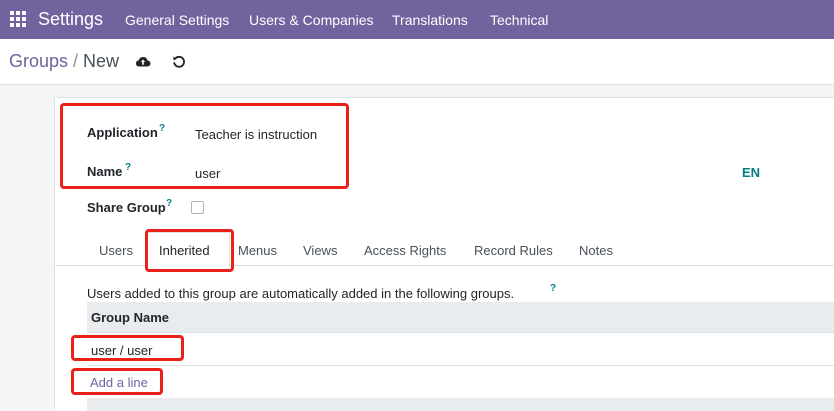  I want to click on undo-icon, so click(179, 62).